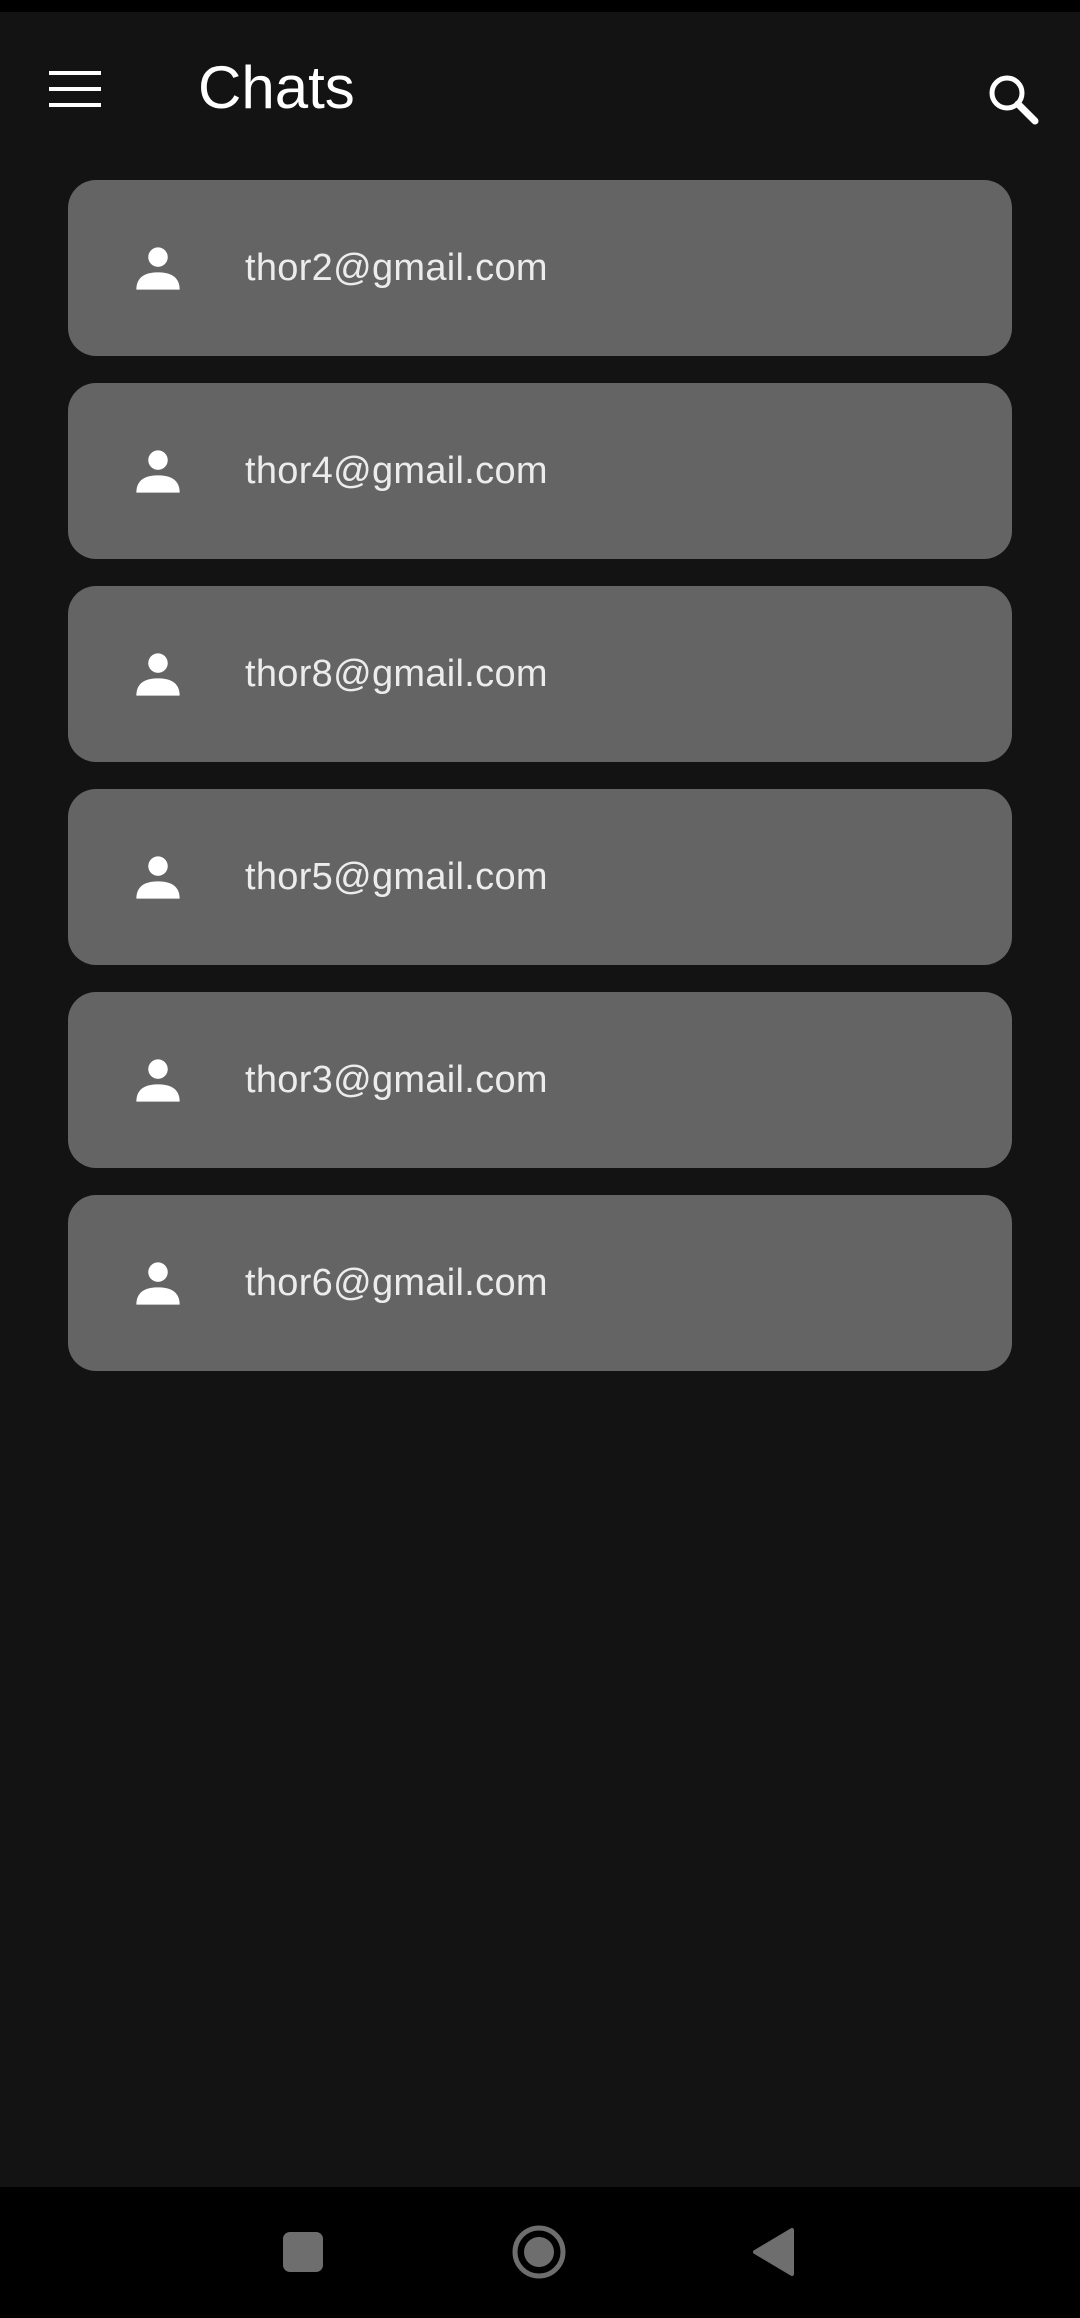  I want to click on chat-email-label: thor6@gmail.com, so click(396, 1282).